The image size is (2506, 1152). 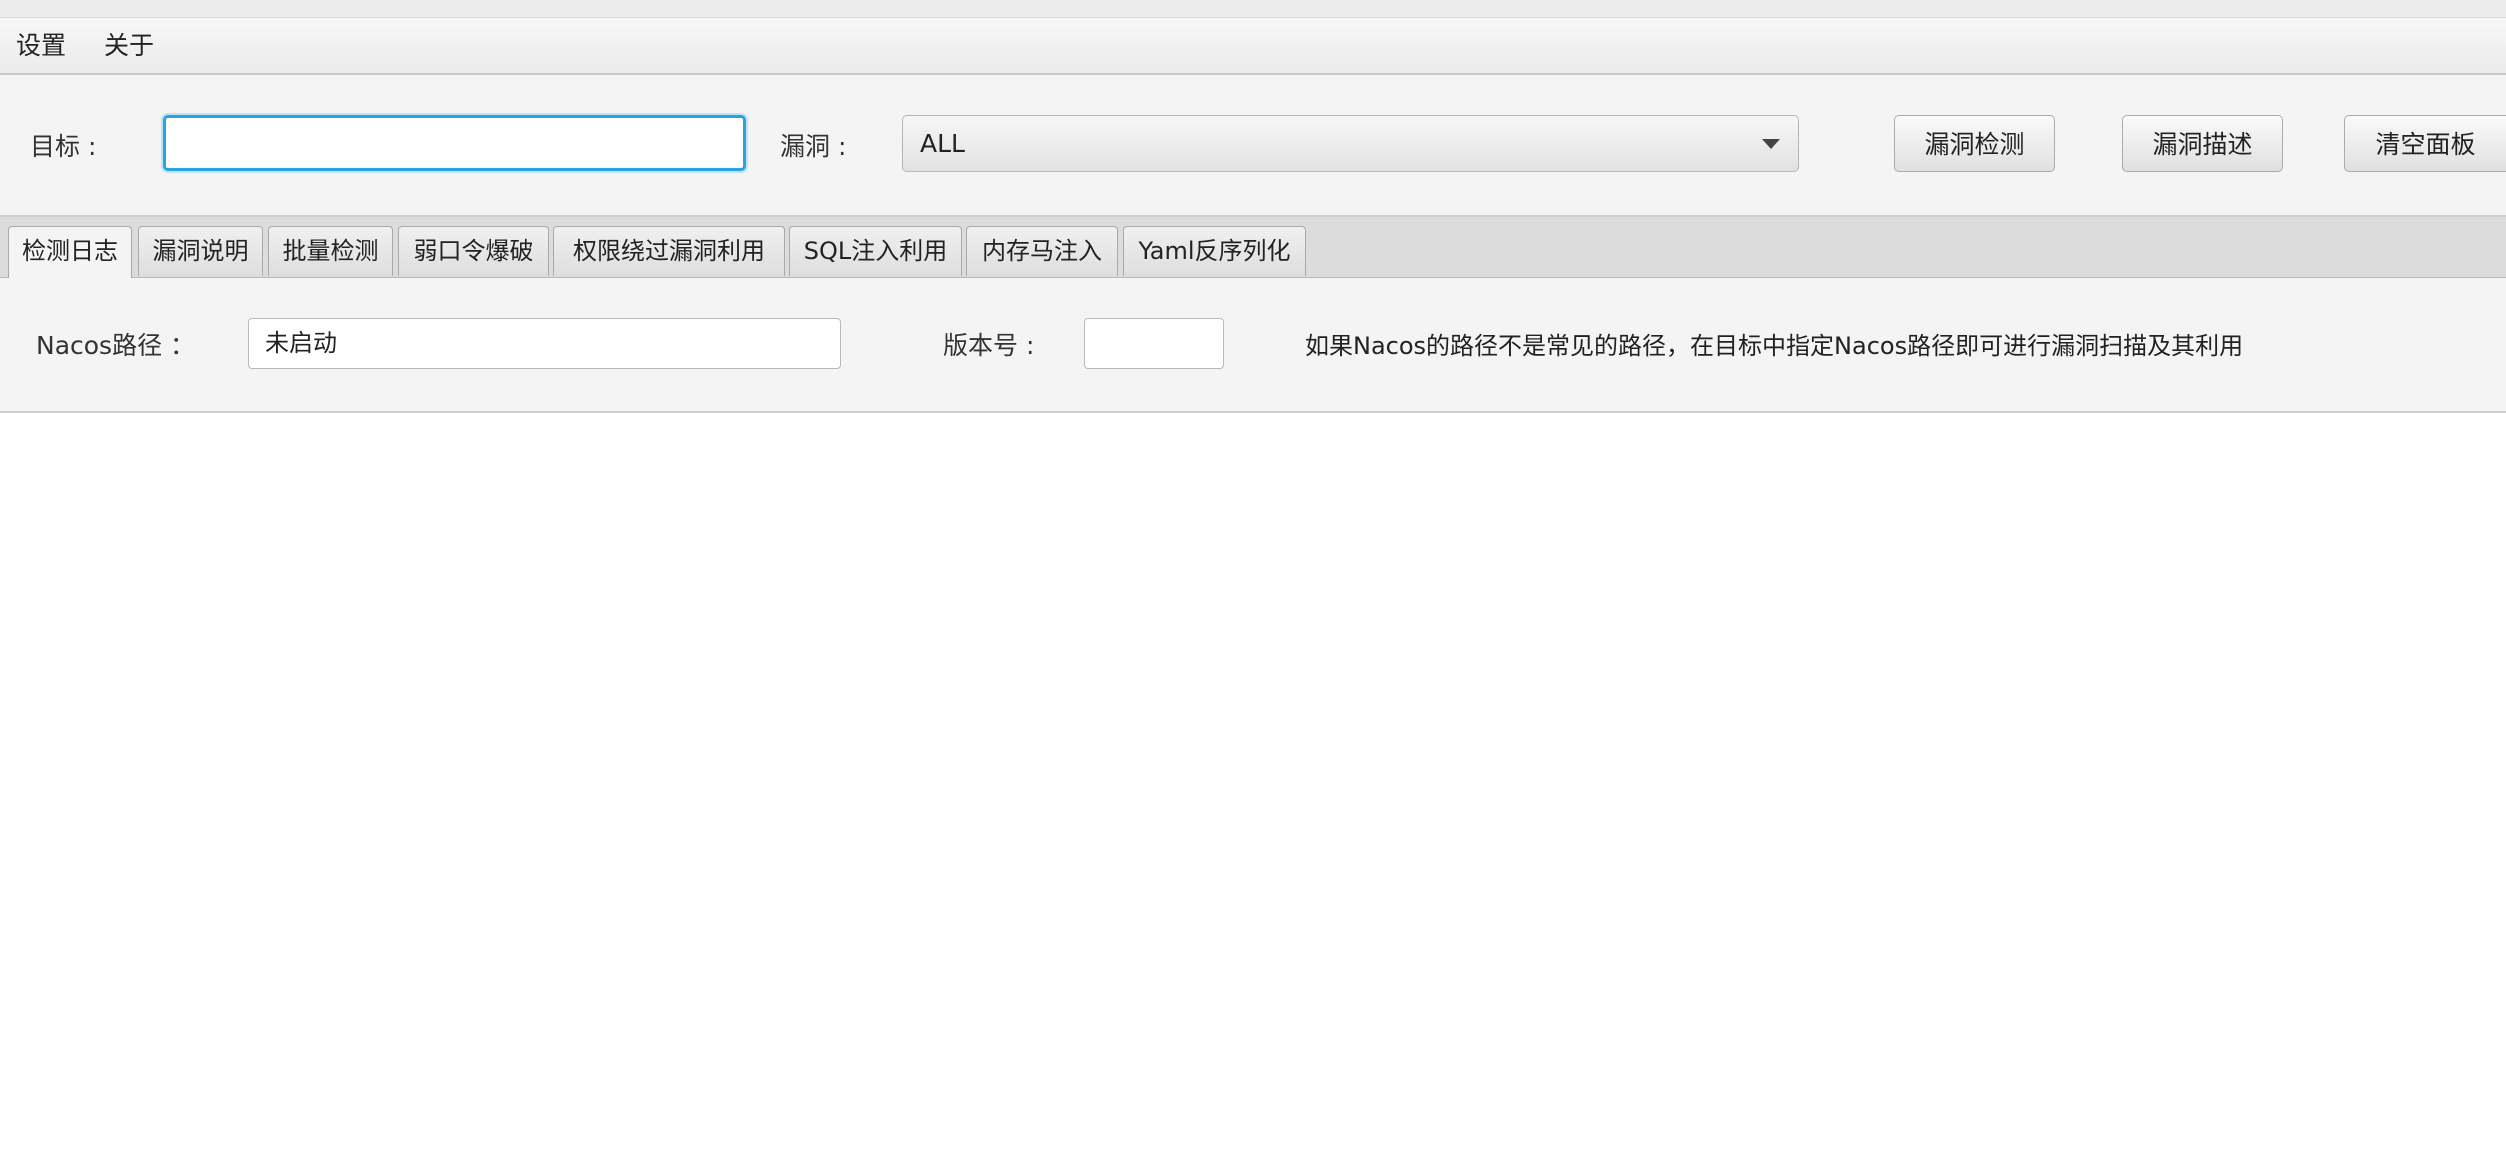 What do you see at coordinates (1771, 144) in the screenshot?
I see `chevron-down-icon` at bounding box center [1771, 144].